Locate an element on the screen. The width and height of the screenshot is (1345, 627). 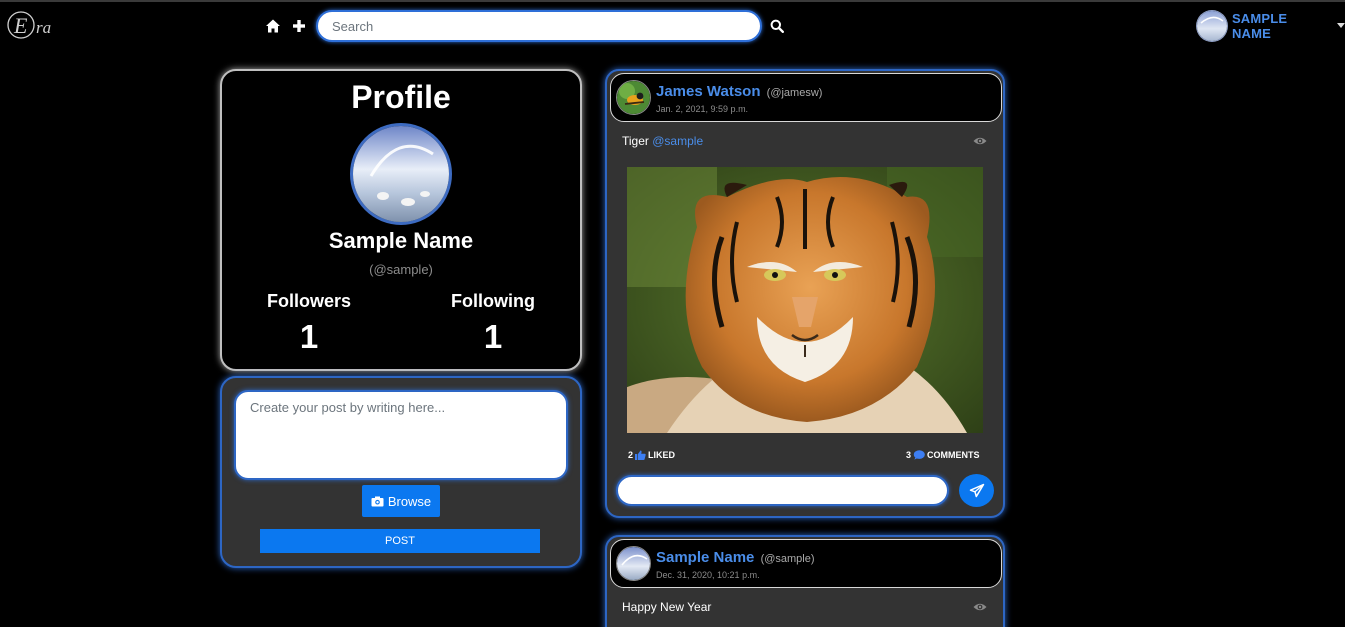
post-textarea is located at coordinates (401, 435).